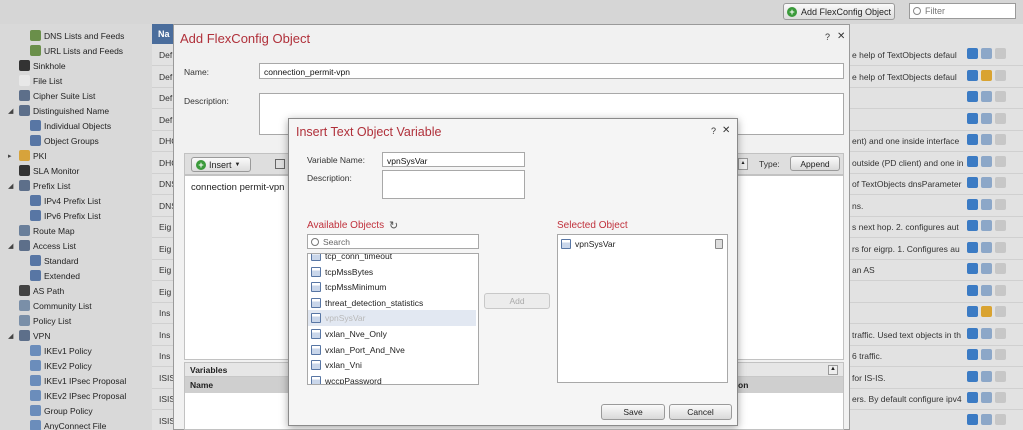 The width and height of the screenshot is (1023, 430). Describe the element at coordinates (70, 125) in the screenshot. I see `sidebar-item: Individual Objects` at that location.